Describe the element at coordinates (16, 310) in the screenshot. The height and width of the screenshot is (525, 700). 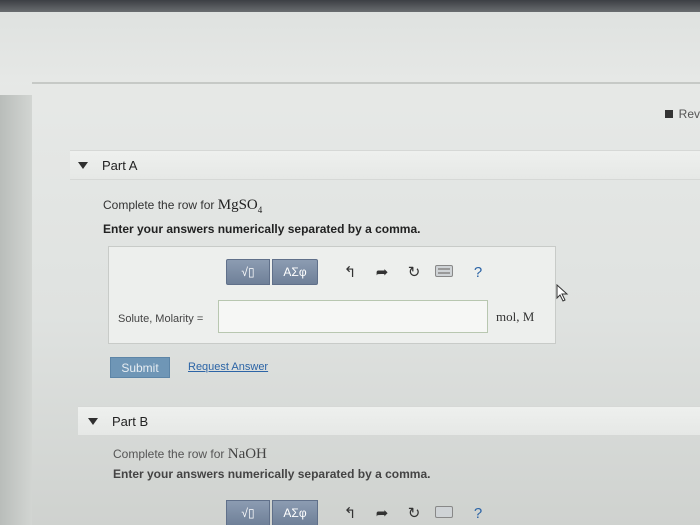
I see `left-panel` at that location.